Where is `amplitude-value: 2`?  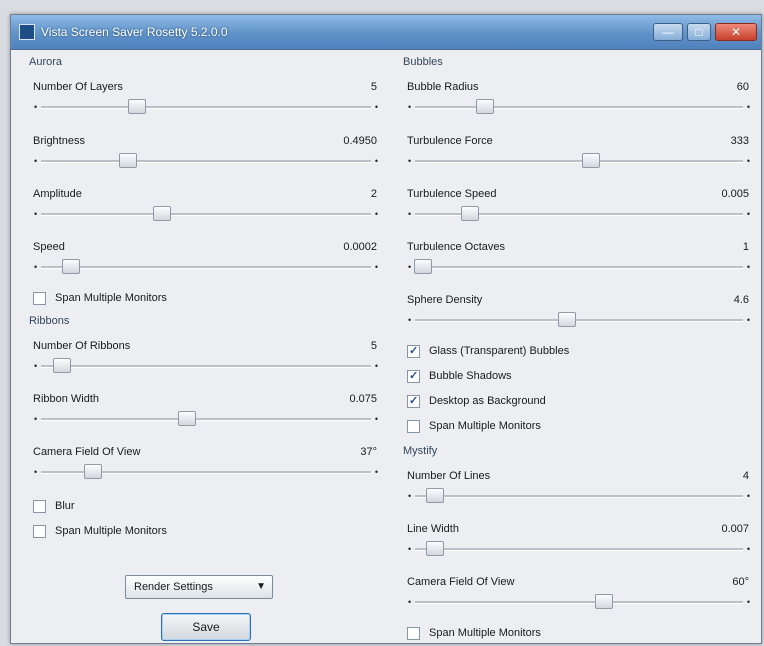
amplitude-value: 2 is located at coordinates (373, 194).